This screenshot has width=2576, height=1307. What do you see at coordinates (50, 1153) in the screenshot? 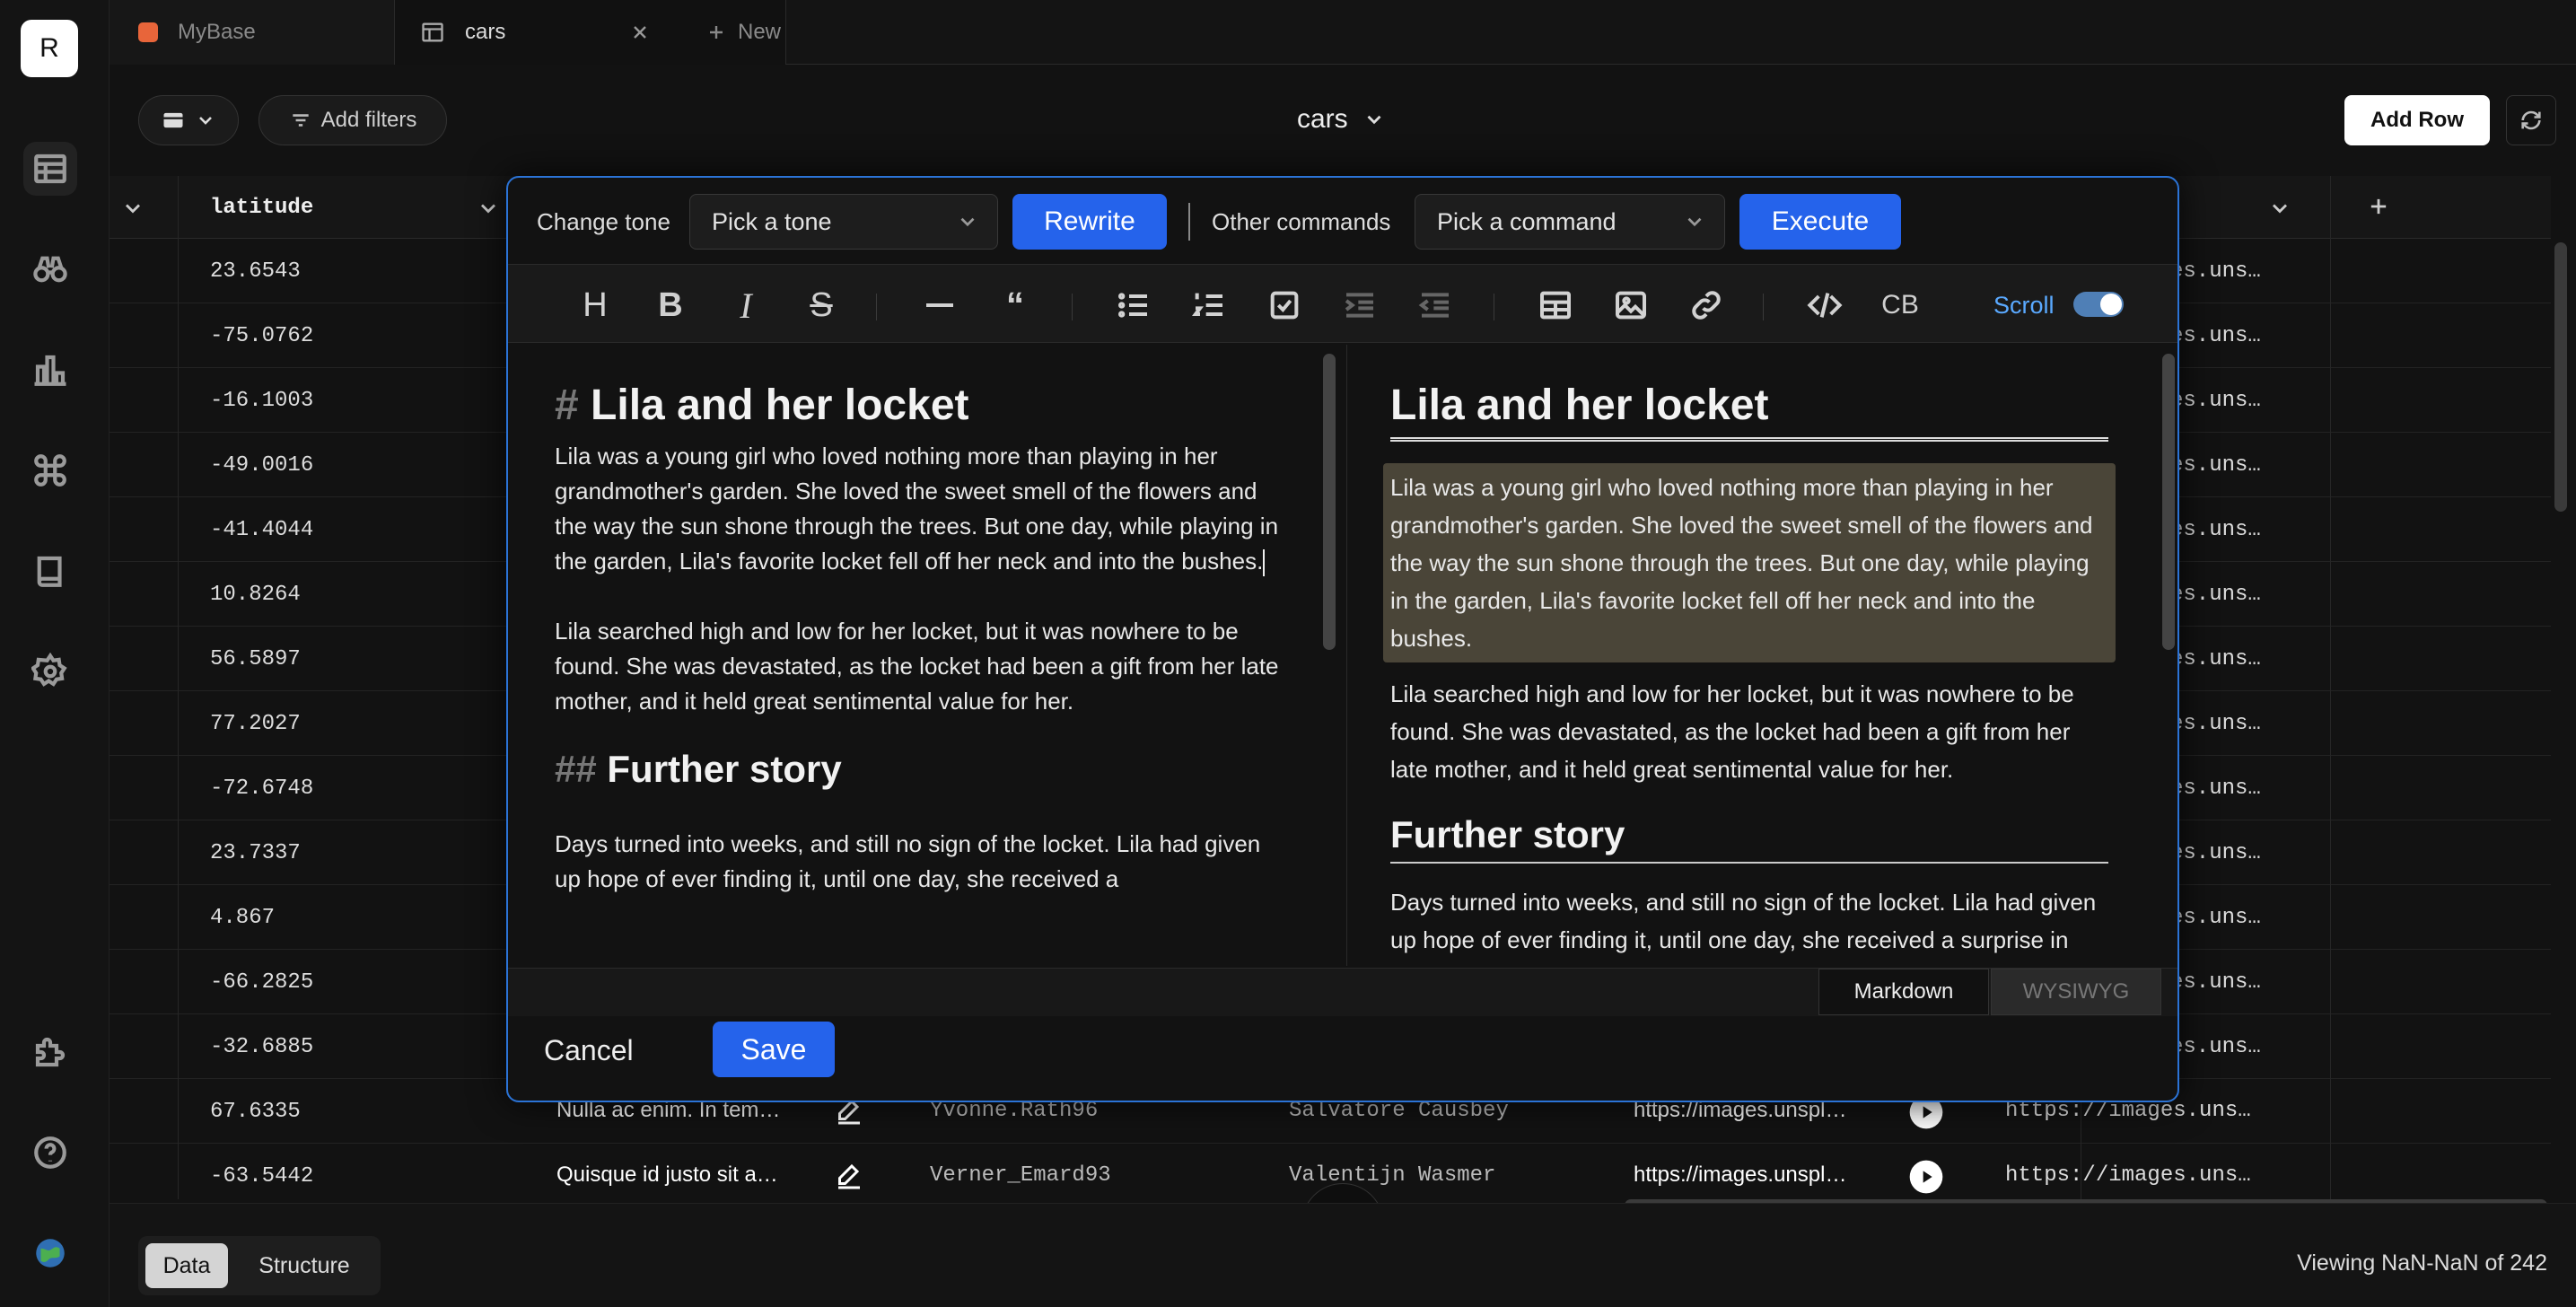
I see `help-icon` at bounding box center [50, 1153].